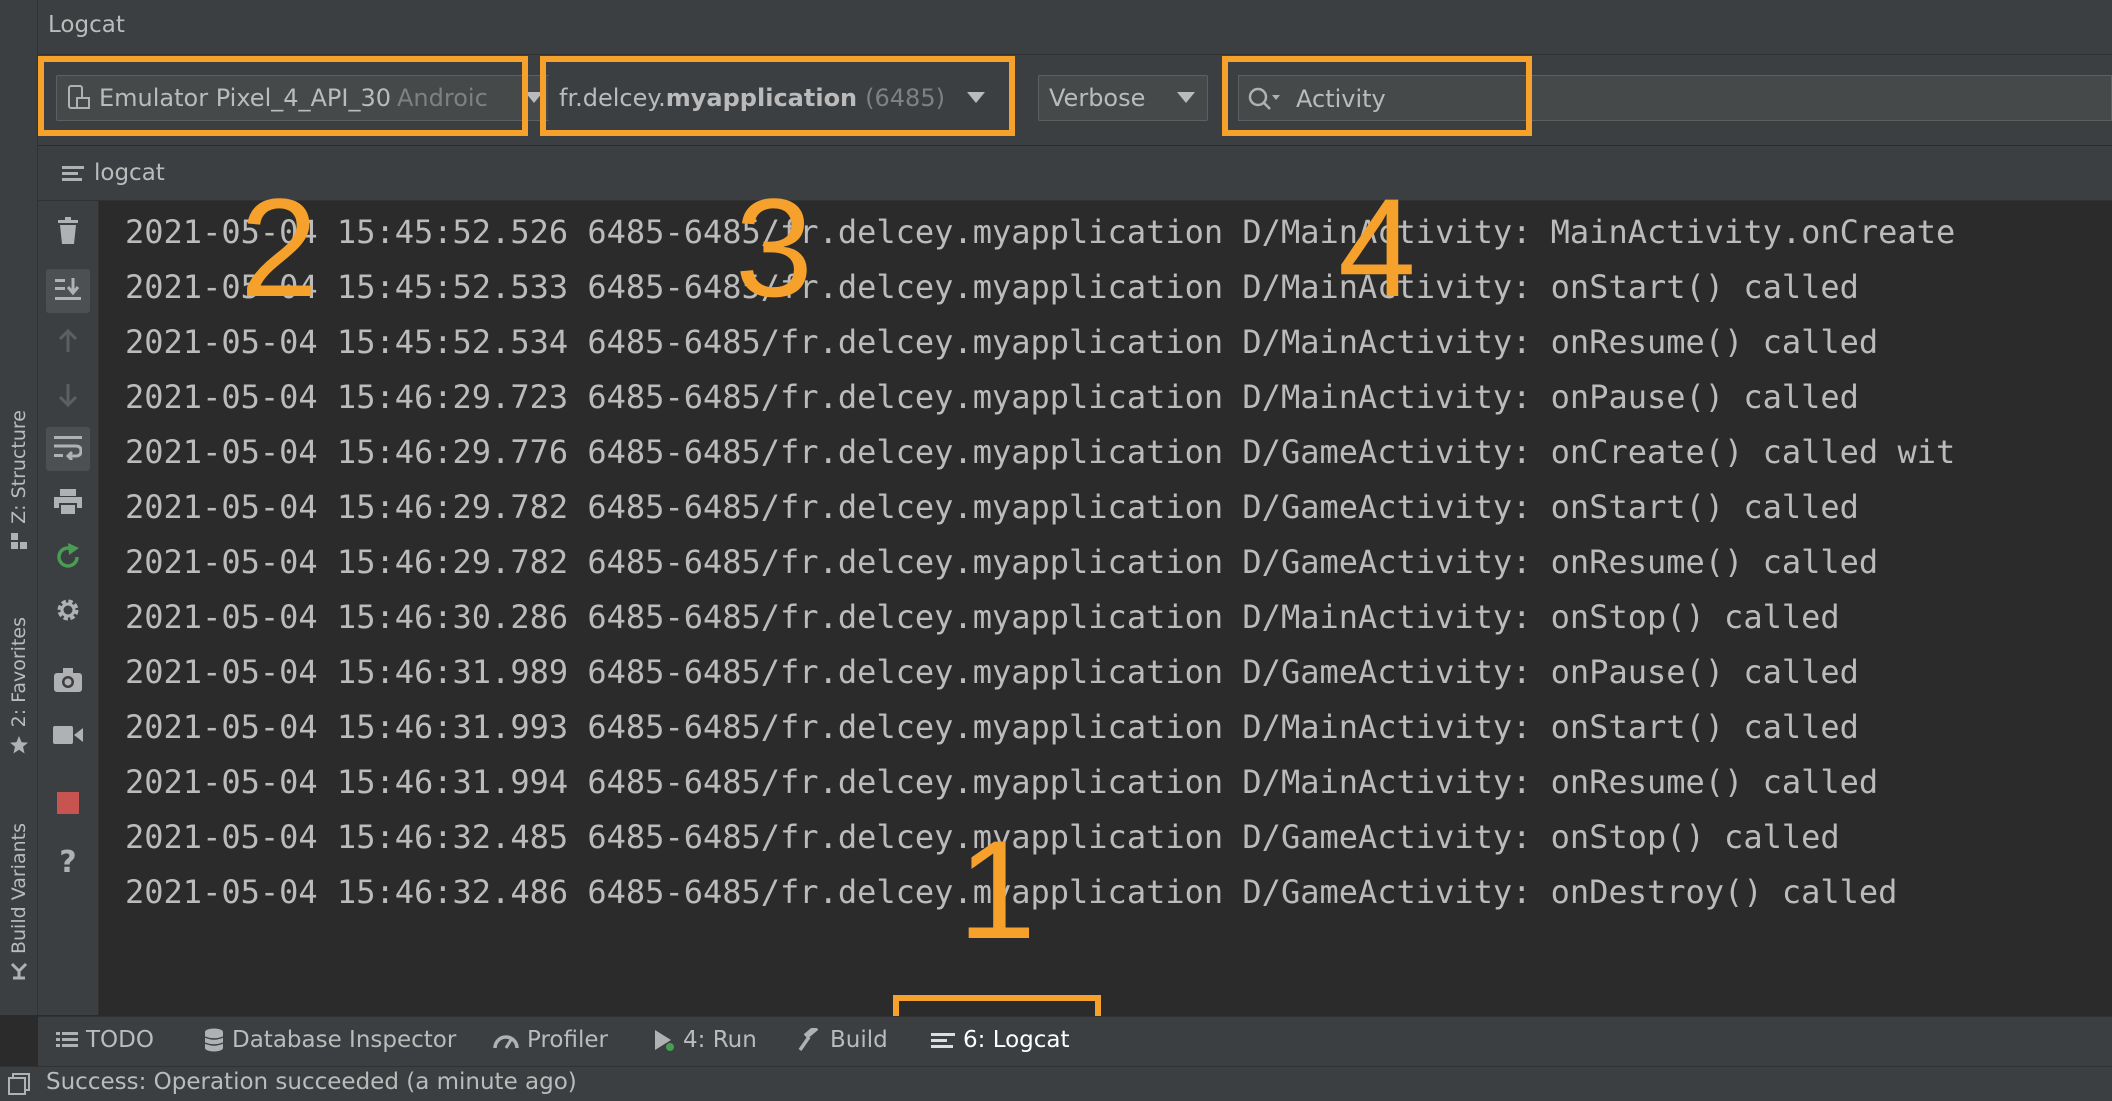 This screenshot has width=2112, height=1101. What do you see at coordinates (306, 98) in the screenshot?
I see `device-selector: Emulator Pixel_4_API_30 Androic` at bounding box center [306, 98].